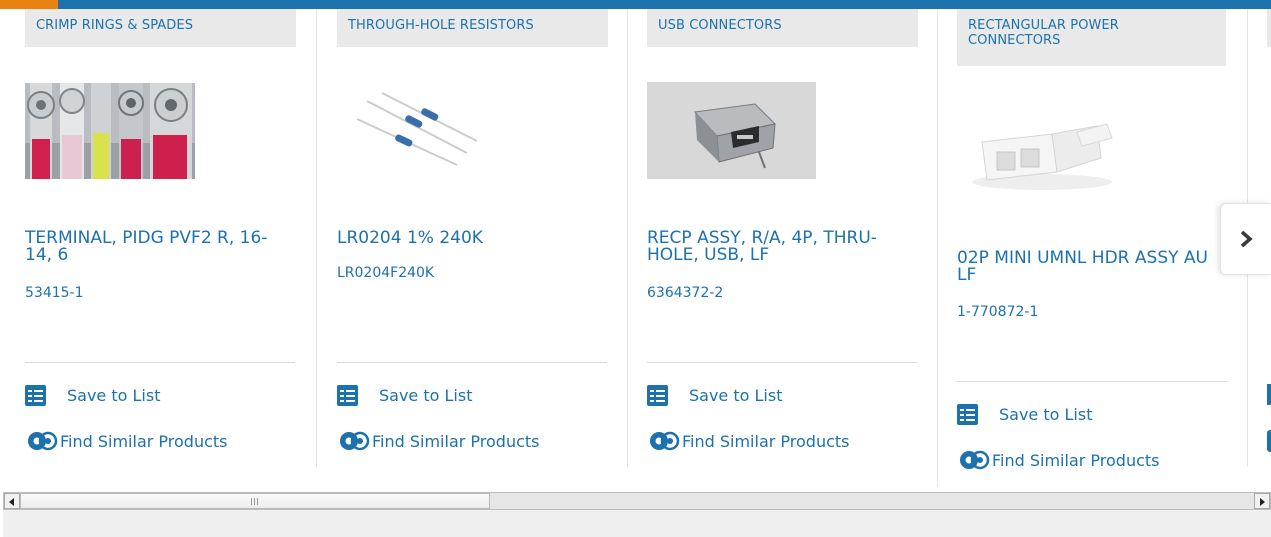  I want to click on part-number: LR0204F240K, so click(385, 273).